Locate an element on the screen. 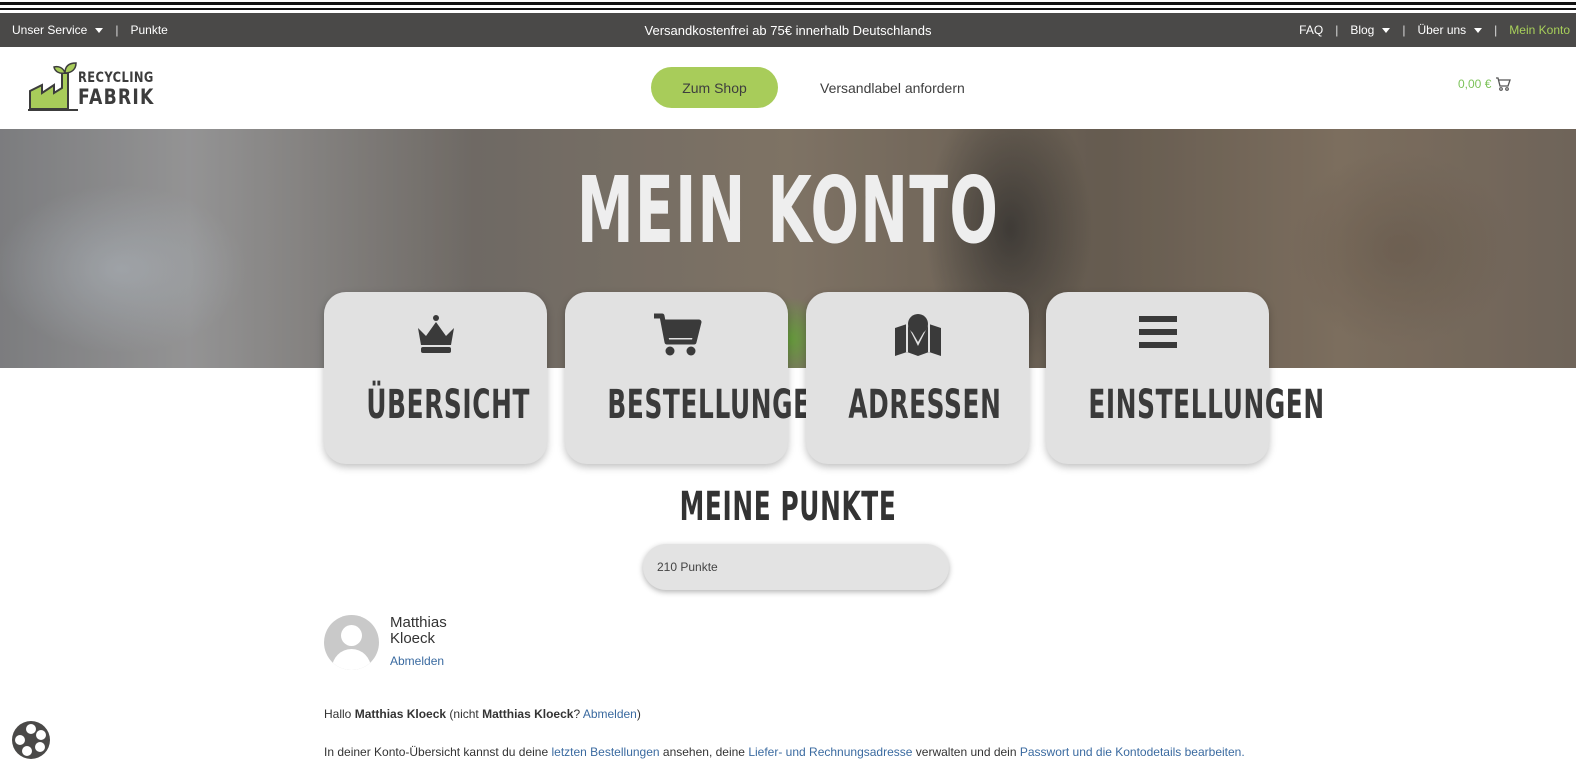  points-value: 210 Punkte is located at coordinates (687, 567).